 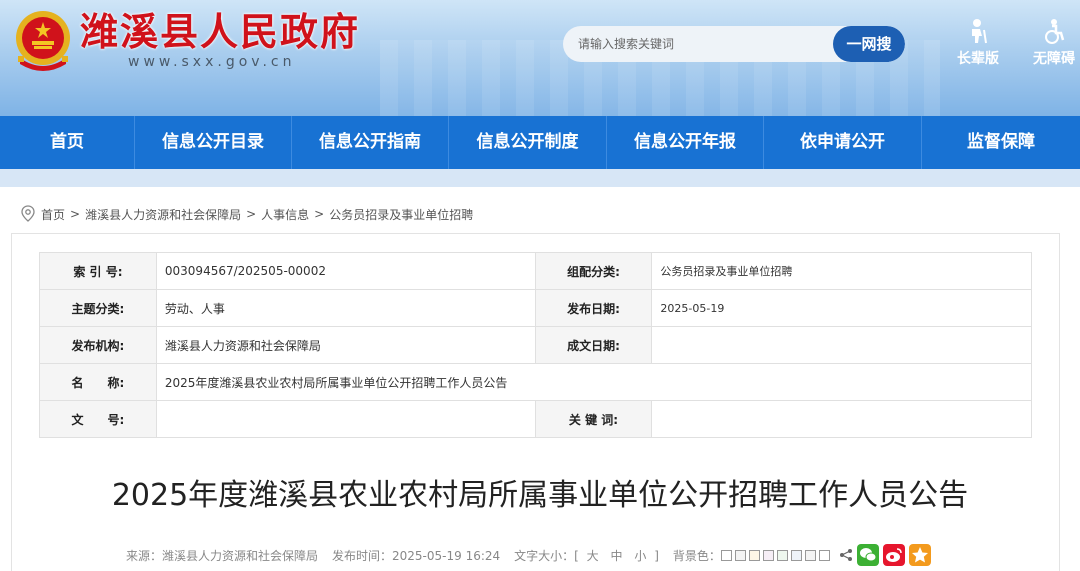 I want to click on table-row: 发布机构: 潍溪县人力资源和社会保障局 成文日期:, so click(x=535, y=345).